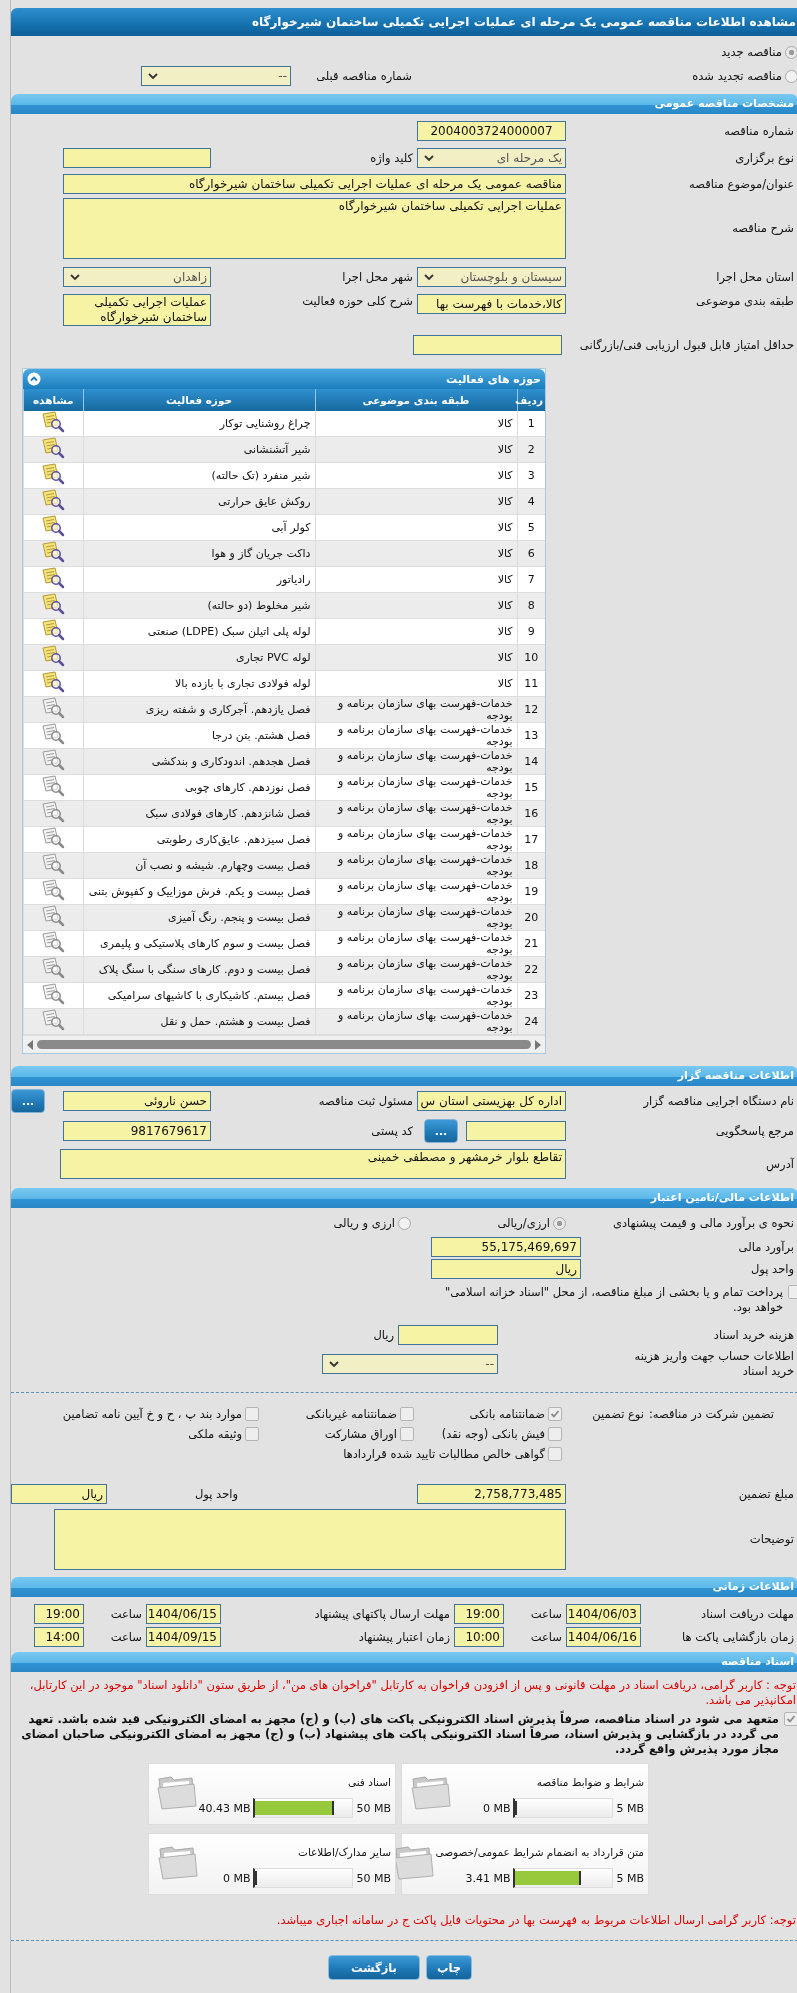  Describe the element at coordinates (449, 1967) in the screenshot. I see `print-button: چاپ` at that location.